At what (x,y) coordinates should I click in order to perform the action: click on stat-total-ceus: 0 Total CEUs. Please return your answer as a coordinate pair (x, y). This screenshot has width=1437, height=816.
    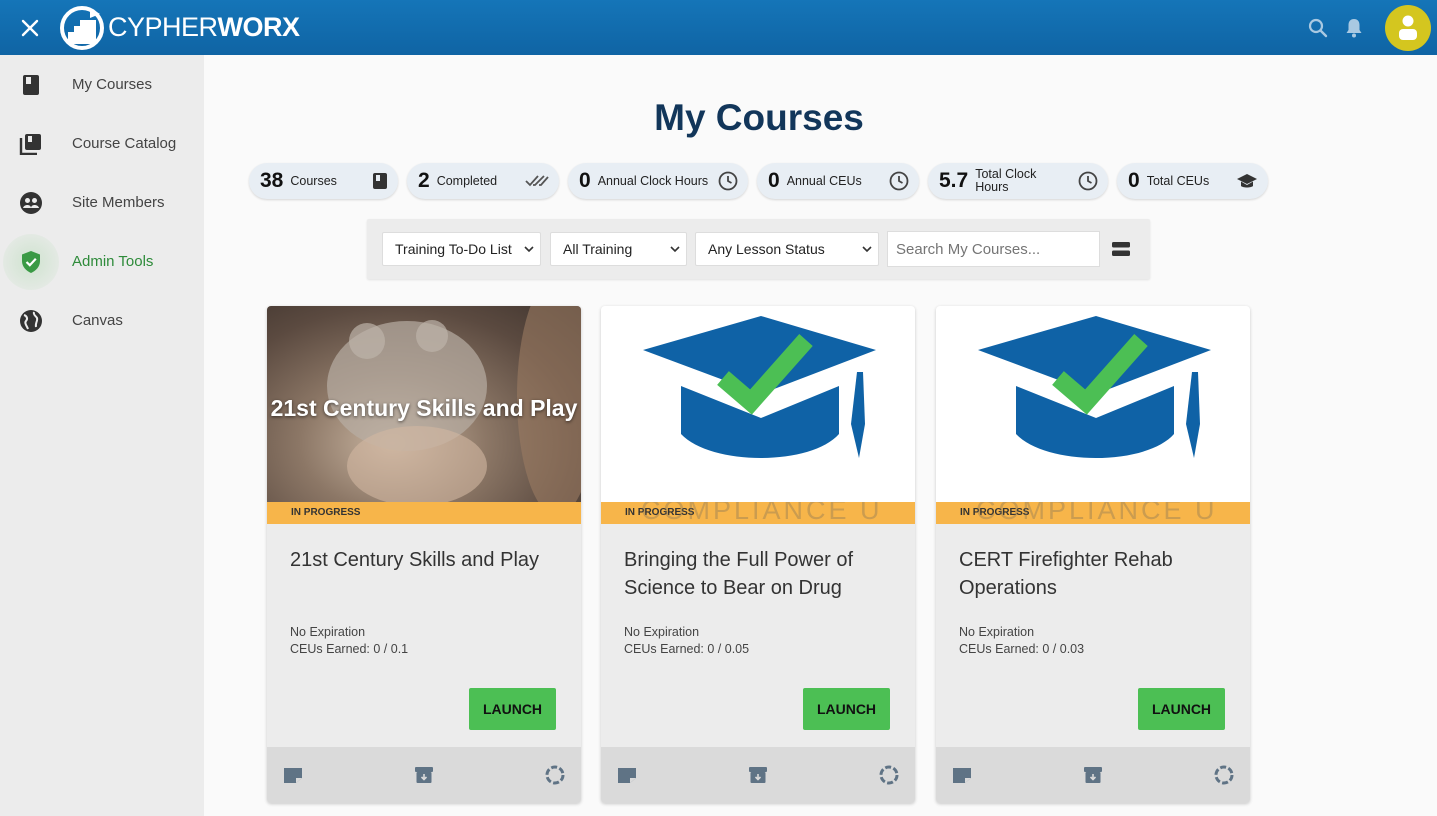
    Looking at the image, I should click on (1192, 181).